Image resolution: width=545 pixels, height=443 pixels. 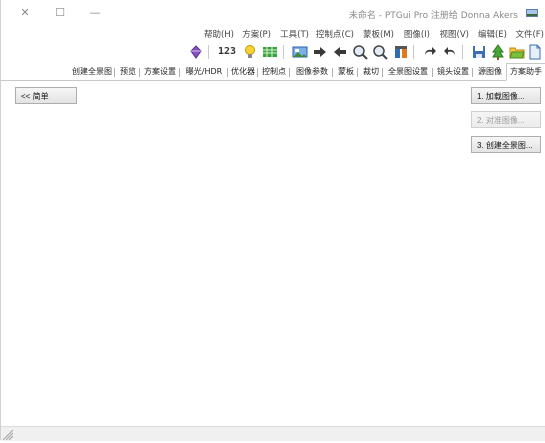 What do you see at coordinates (454, 34) in the screenshot?
I see `menu-view: 视图(V)` at bounding box center [454, 34].